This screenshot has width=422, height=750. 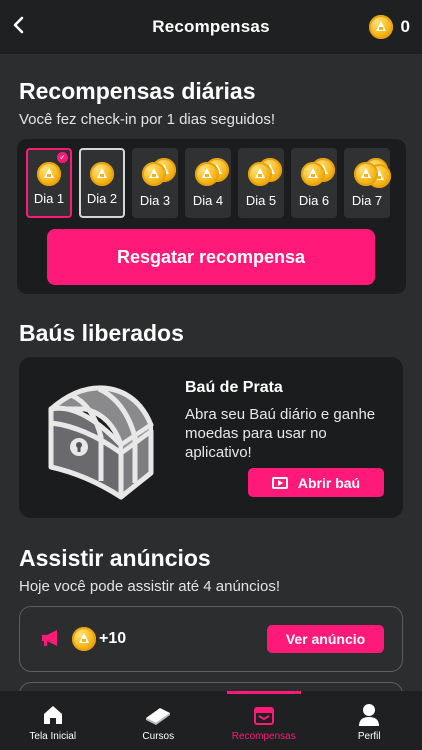 I want to click on open-chest-button: Abrir baú, so click(x=316, y=482).